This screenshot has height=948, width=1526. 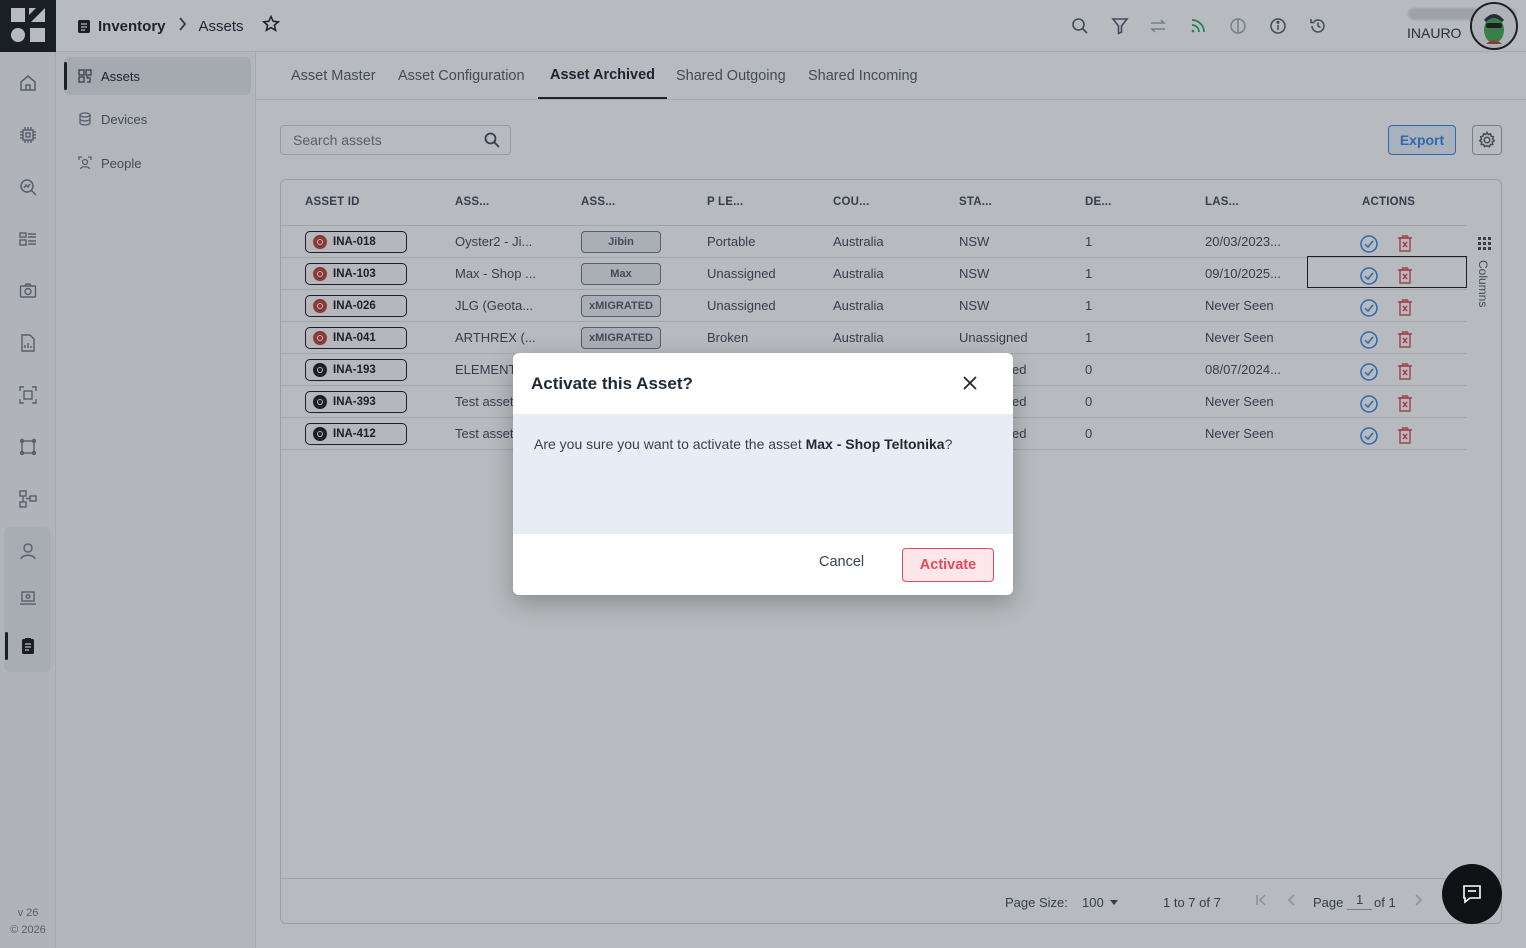 What do you see at coordinates (970, 383) in the screenshot?
I see `close-icon` at bounding box center [970, 383].